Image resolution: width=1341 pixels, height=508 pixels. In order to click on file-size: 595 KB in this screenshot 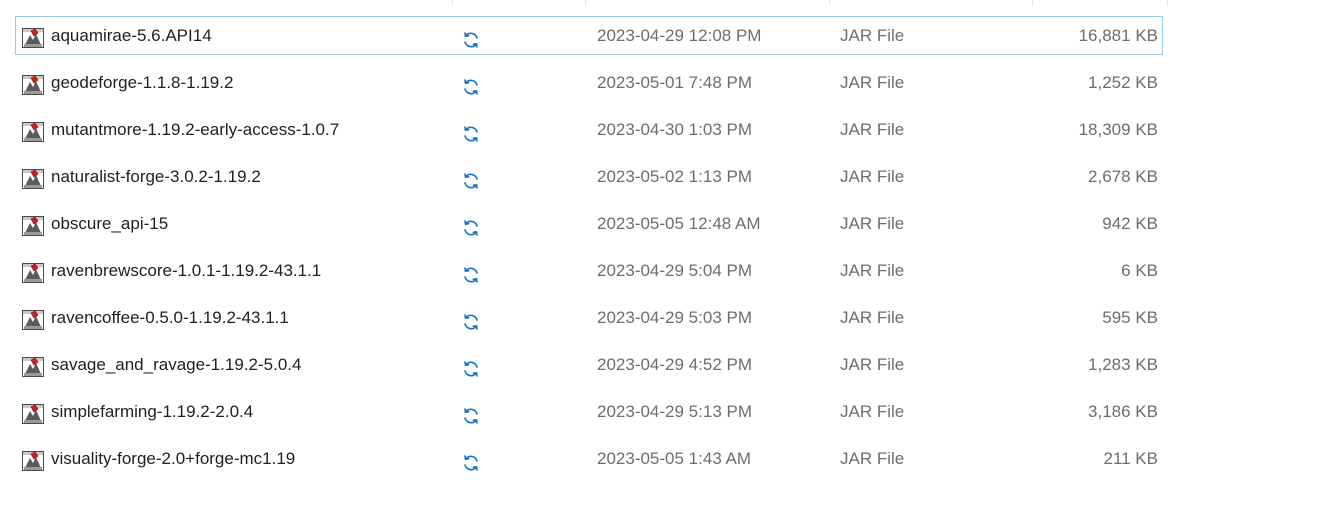, I will do `click(1130, 317)`.